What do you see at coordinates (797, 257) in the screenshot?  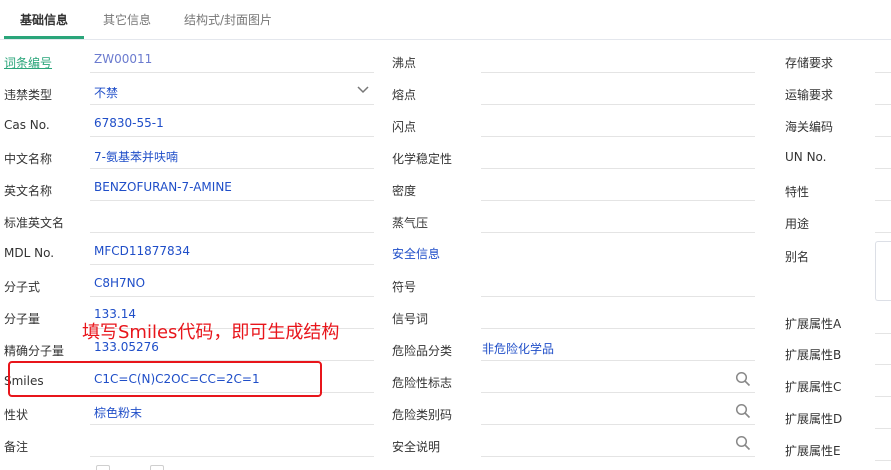 I see `alias-label: 别名` at bounding box center [797, 257].